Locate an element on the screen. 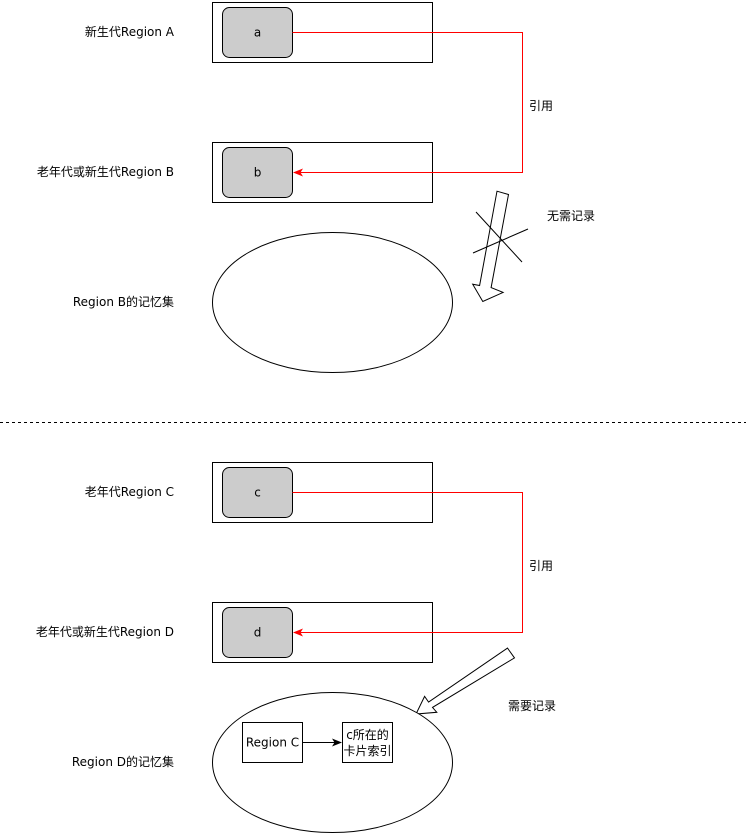  object-d-label: d is located at coordinates (258, 633).